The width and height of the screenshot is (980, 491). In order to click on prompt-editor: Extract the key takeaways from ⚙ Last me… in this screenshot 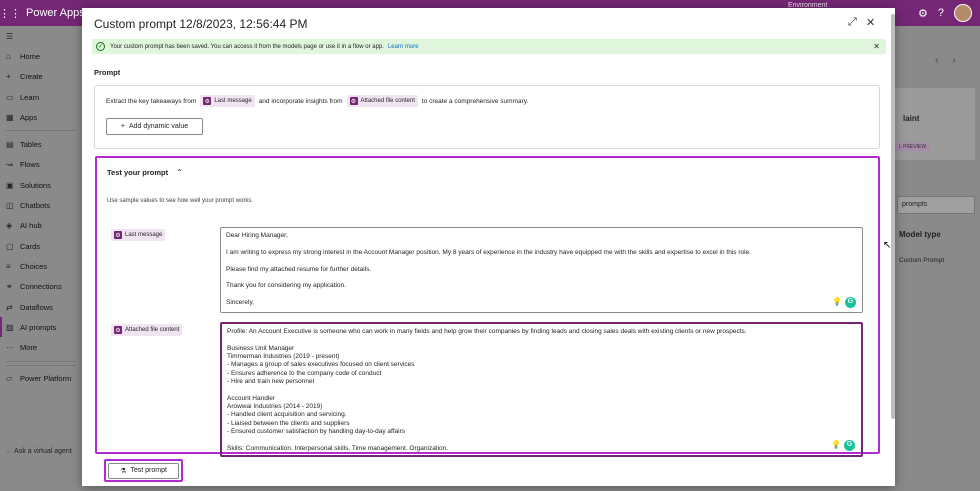, I will do `click(487, 117)`.